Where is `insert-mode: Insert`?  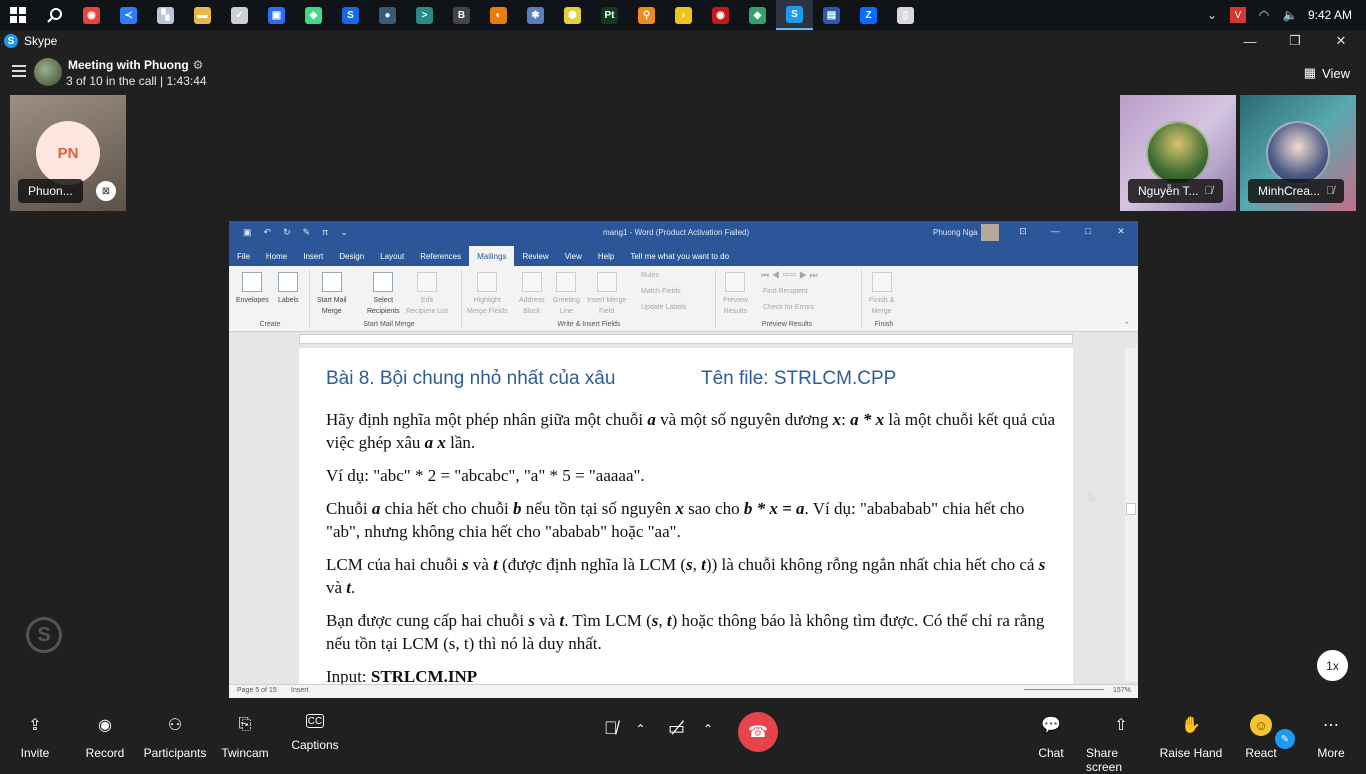
insert-mode: Insert is located at coordinates (300, 690).